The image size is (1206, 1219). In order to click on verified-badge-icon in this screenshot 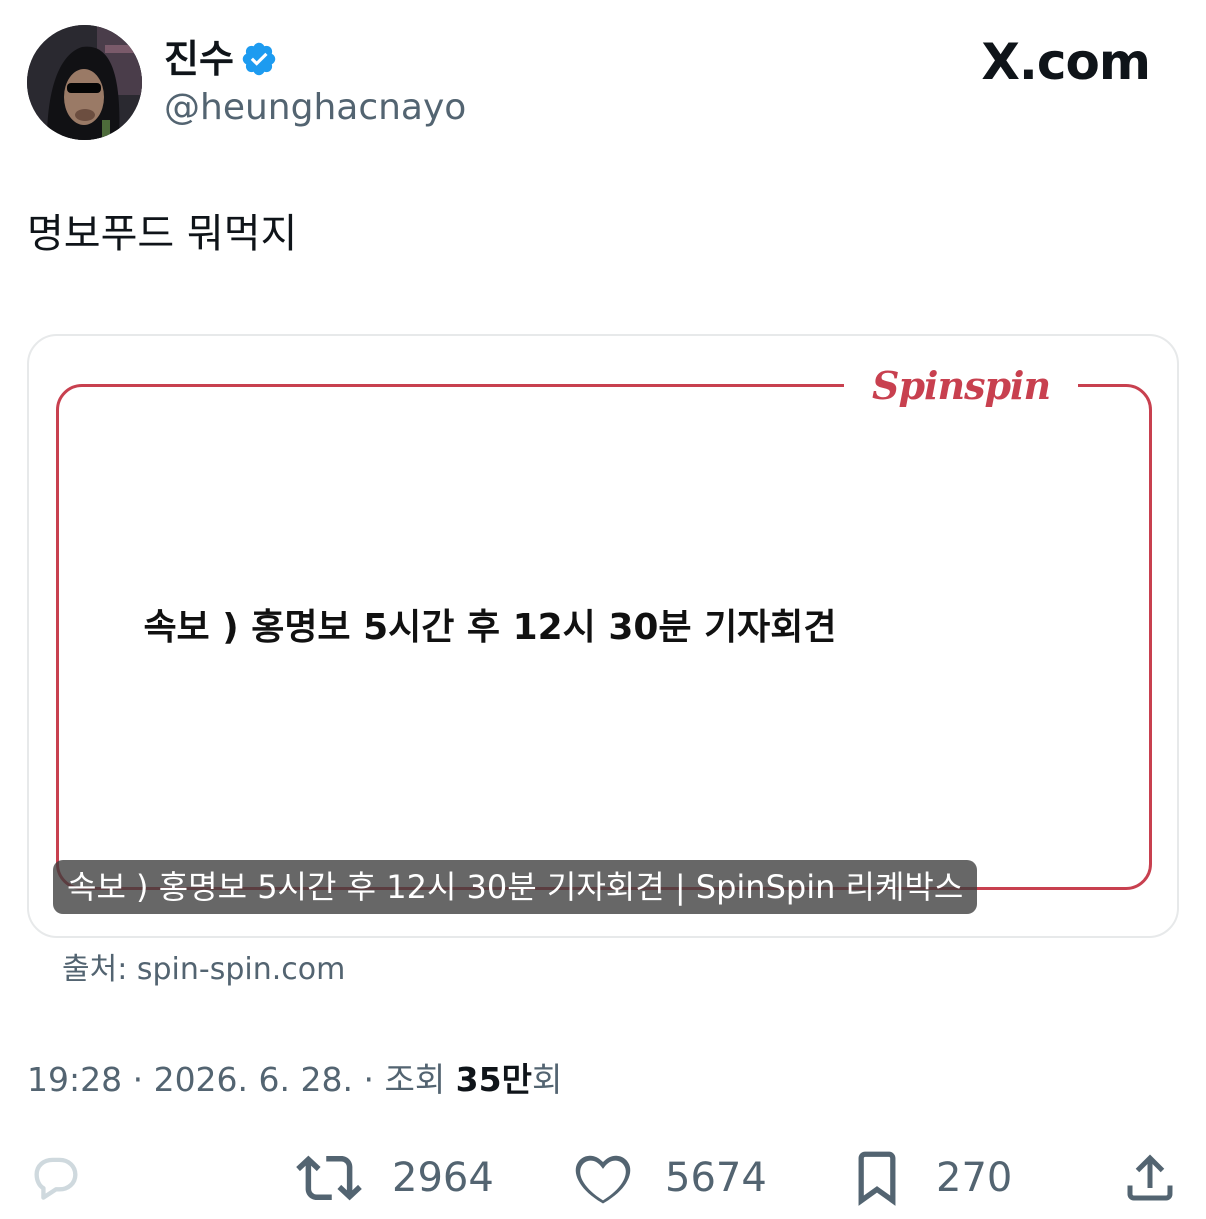, I will do `click(259, 59)`.